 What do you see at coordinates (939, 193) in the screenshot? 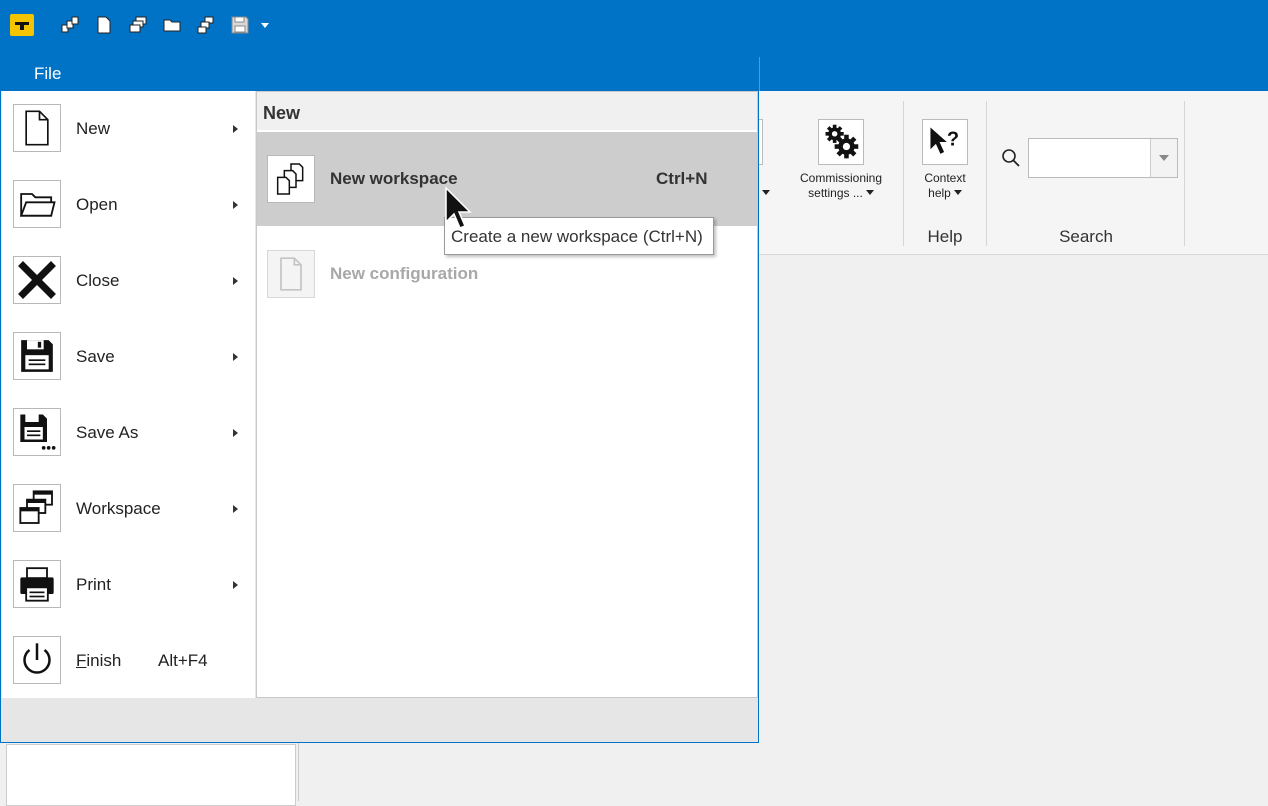
I see `context-help-label-line2: help` at bounding box center [939, 193].